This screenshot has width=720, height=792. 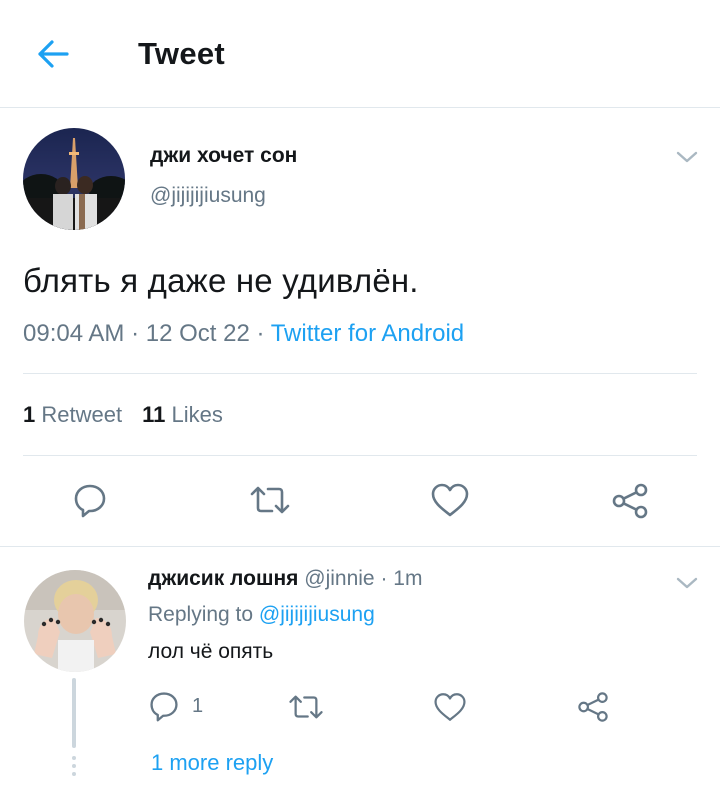 What do you see at coordinates (339, 578) in the screenshot?
I see `reply-author-handle: @jinnie` at bounding box center [339, 578].